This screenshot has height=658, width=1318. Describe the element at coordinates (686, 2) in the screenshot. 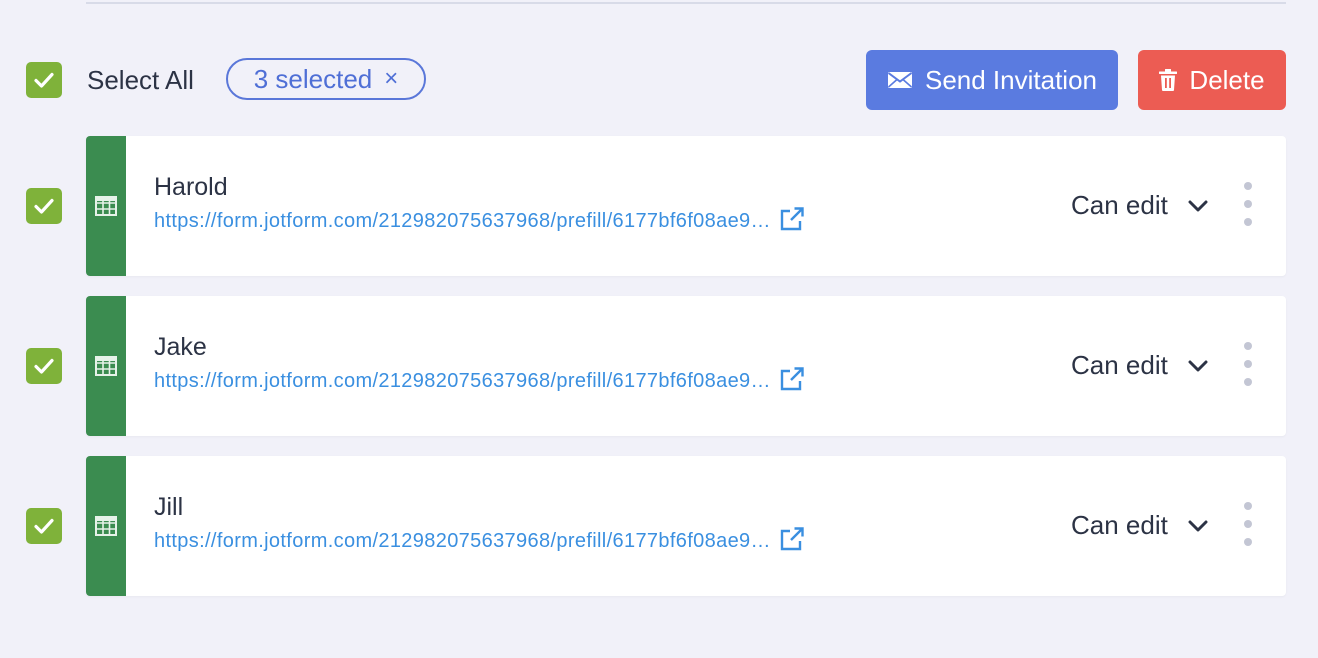

I see `top-divider` at that location.